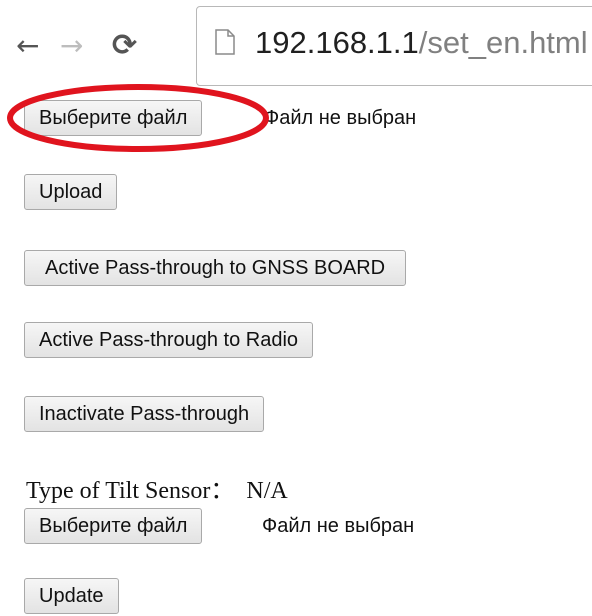  I want to click on tilt-file-status: Файл не выбран, so click(338, 526).